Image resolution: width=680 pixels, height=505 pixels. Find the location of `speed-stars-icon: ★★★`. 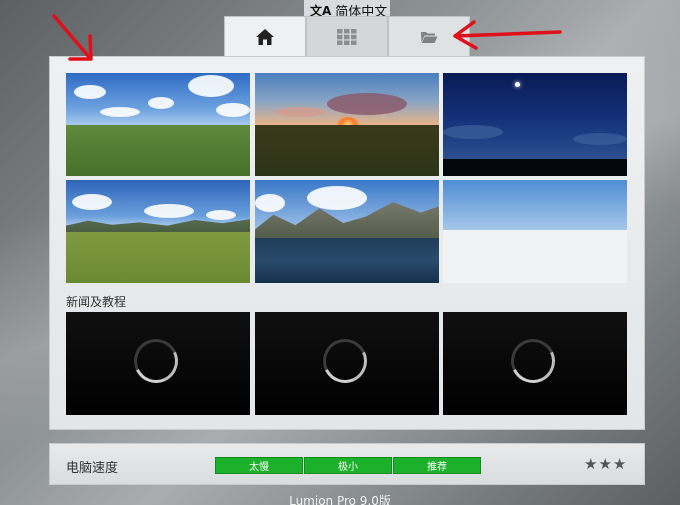

speed-stars-icon: ★★★ is located at coordinates (606, 464).